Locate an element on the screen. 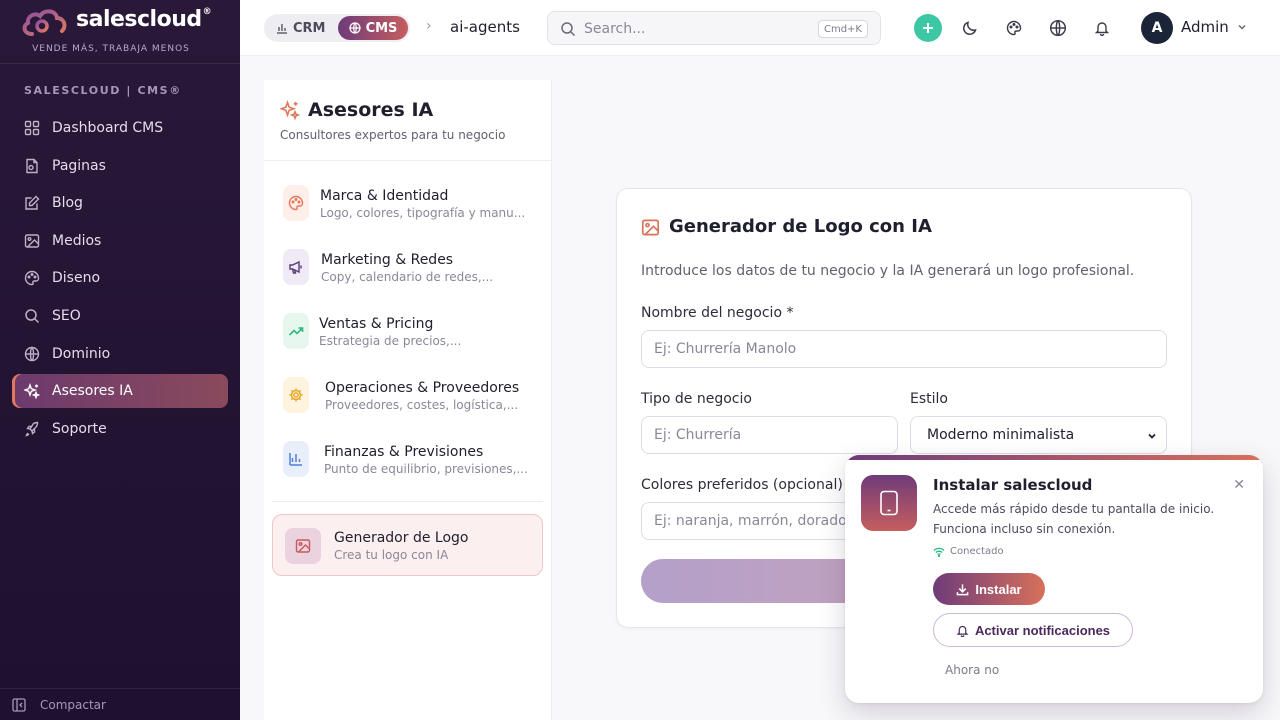 This screenshot has height=720, width=1280. connection-status: Conectado is located at coordinates (968, 551).